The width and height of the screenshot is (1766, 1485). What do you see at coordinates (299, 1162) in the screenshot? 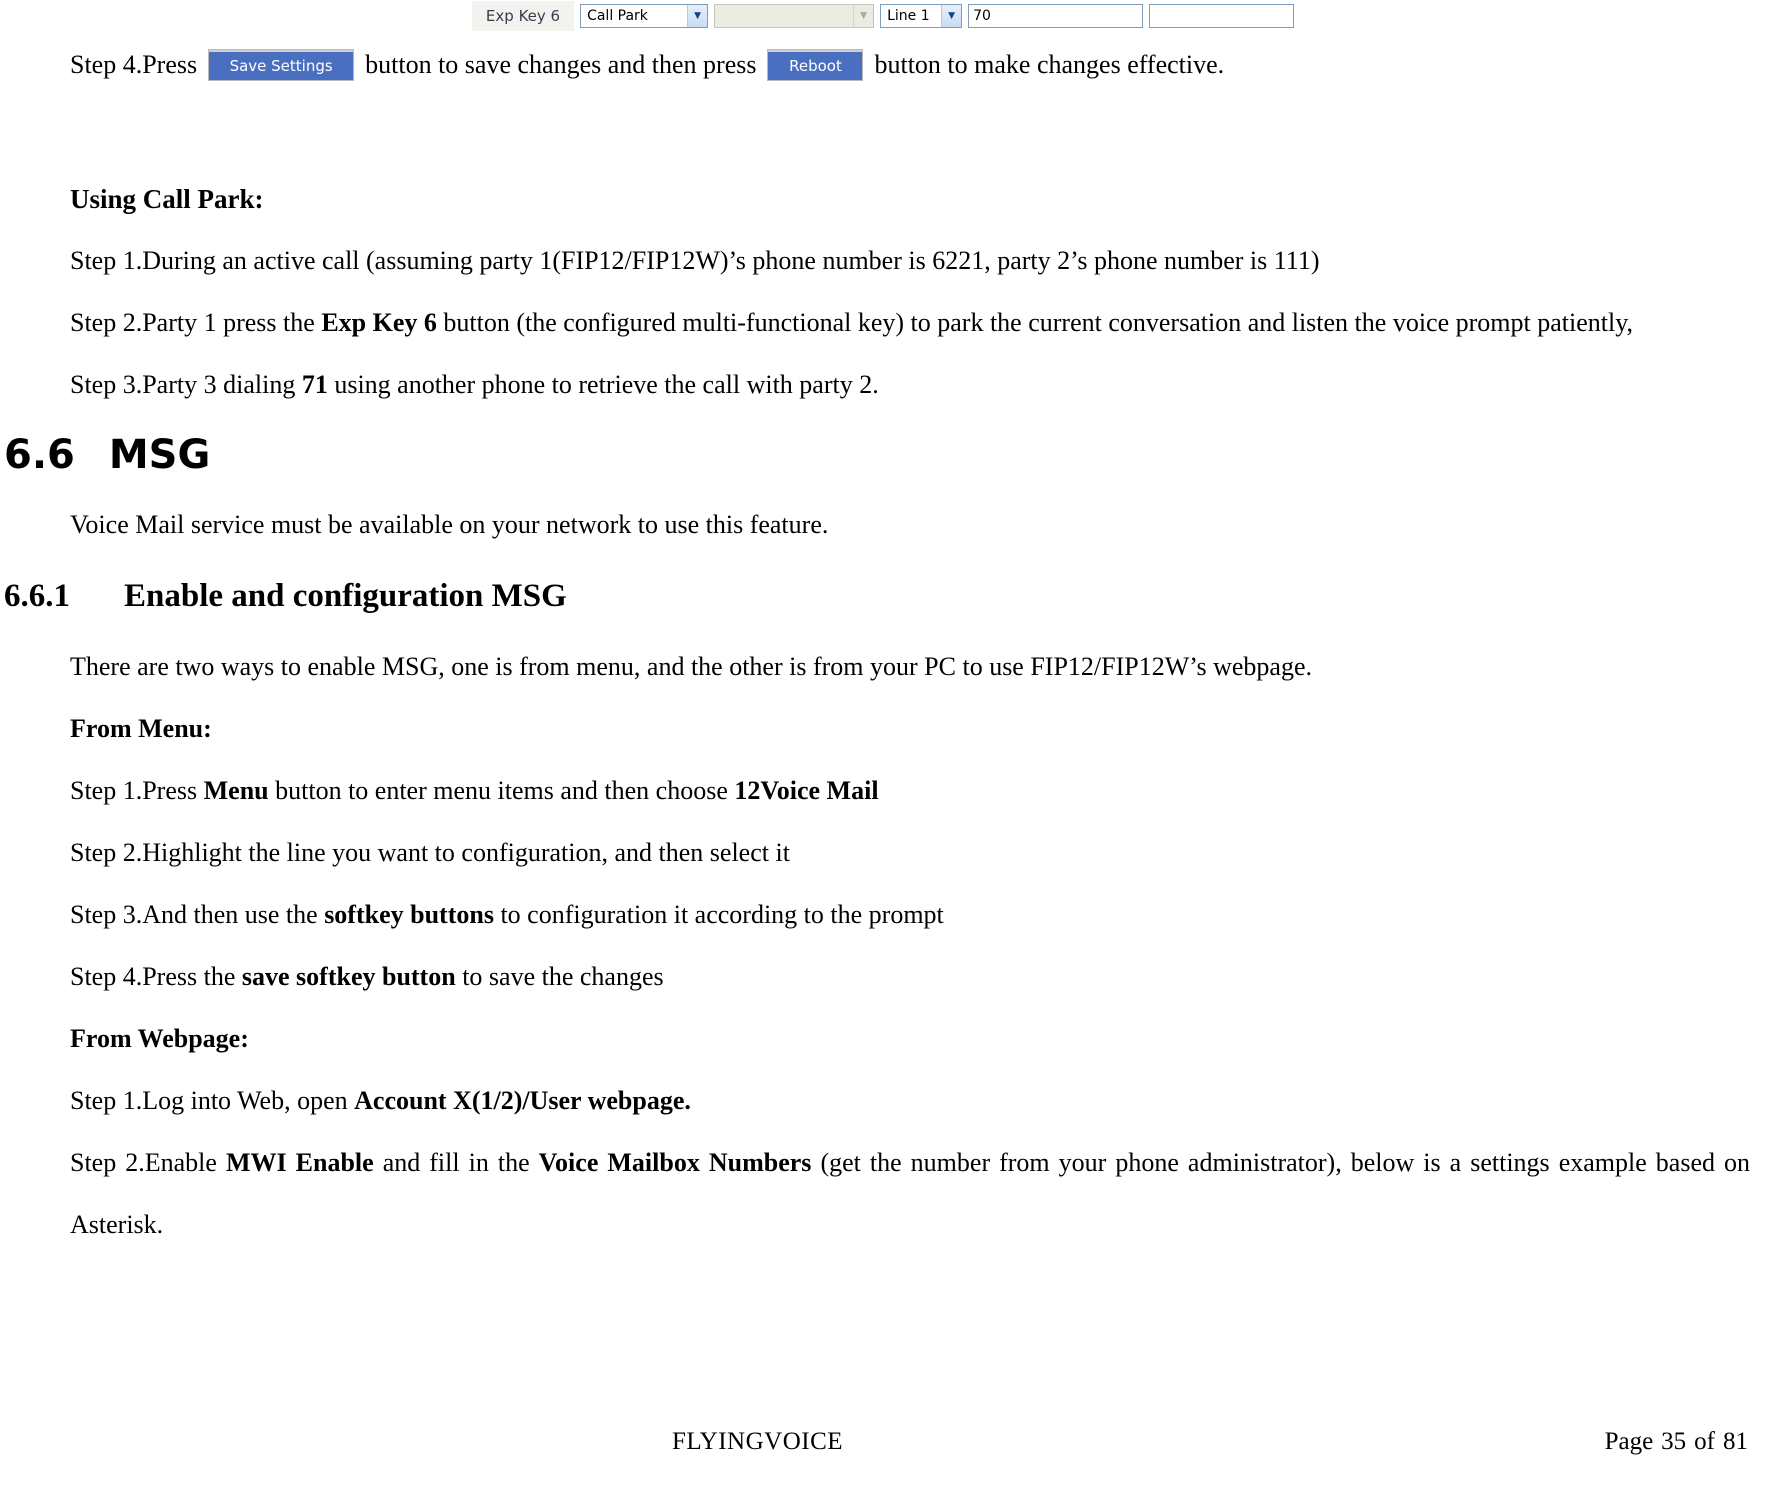
I see `web-step2-bold-mwi: MWI Enable` at bounding box center [299, 1162].